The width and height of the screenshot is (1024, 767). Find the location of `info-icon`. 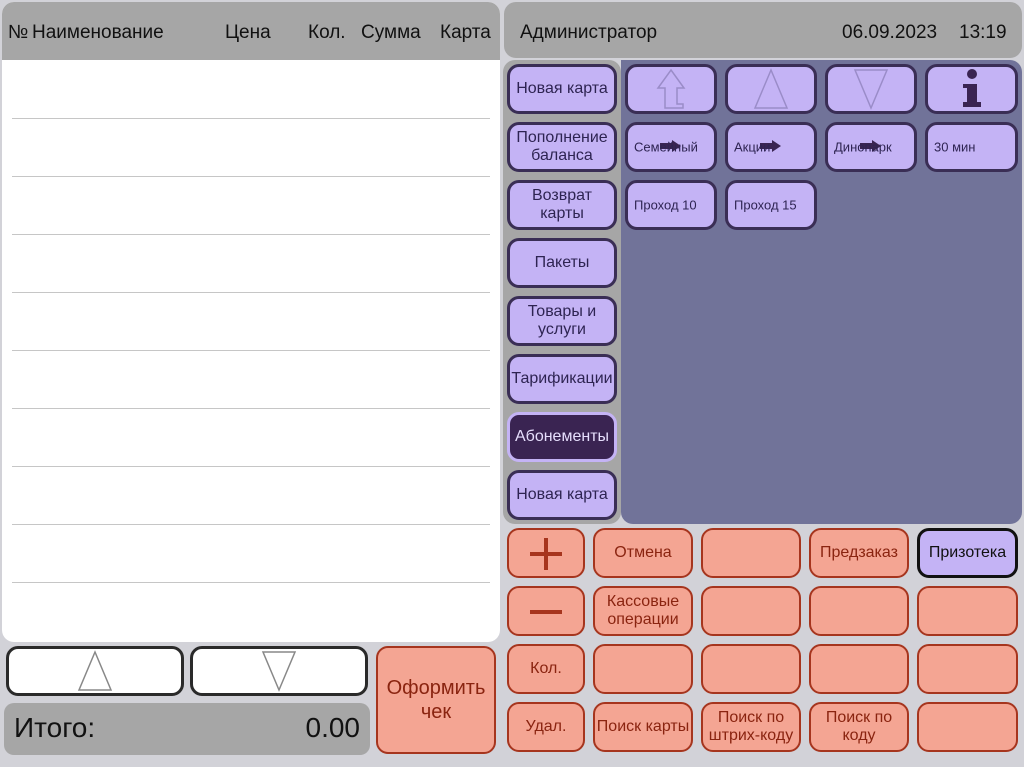

info-icon is located at coordinates (971, 88).